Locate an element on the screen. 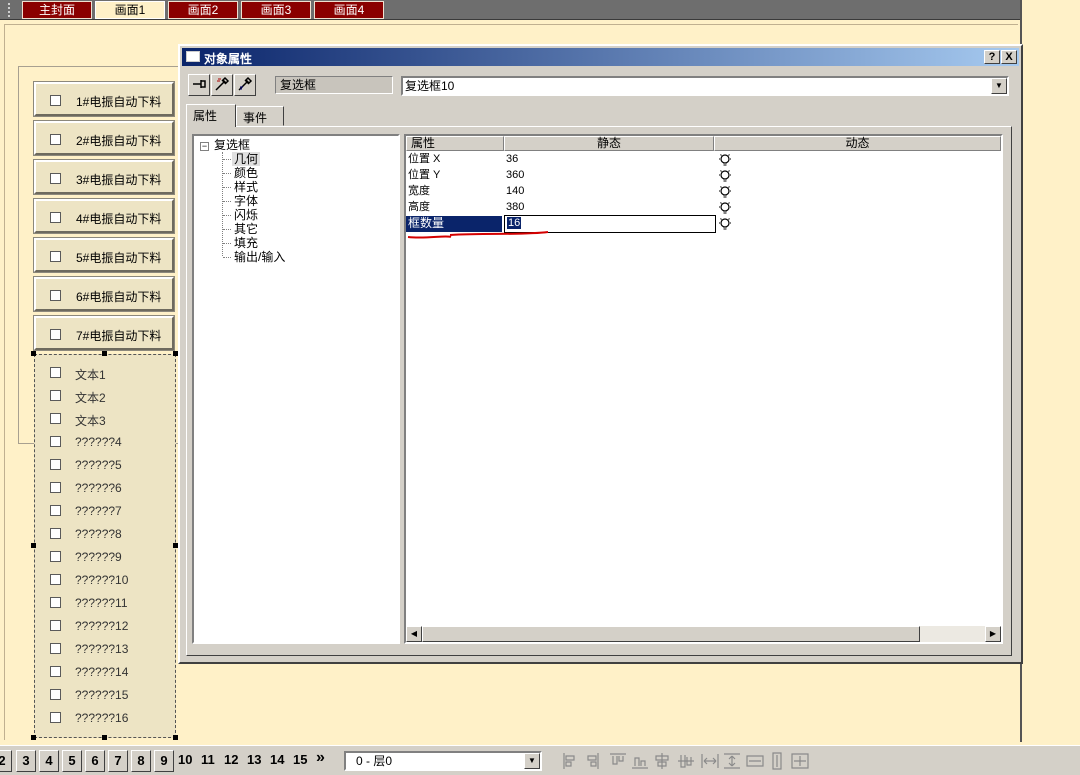 The height and width of the screenshot is (775, 1080). tab-screen-2: 画面2 is located at coordinates (203, 10).